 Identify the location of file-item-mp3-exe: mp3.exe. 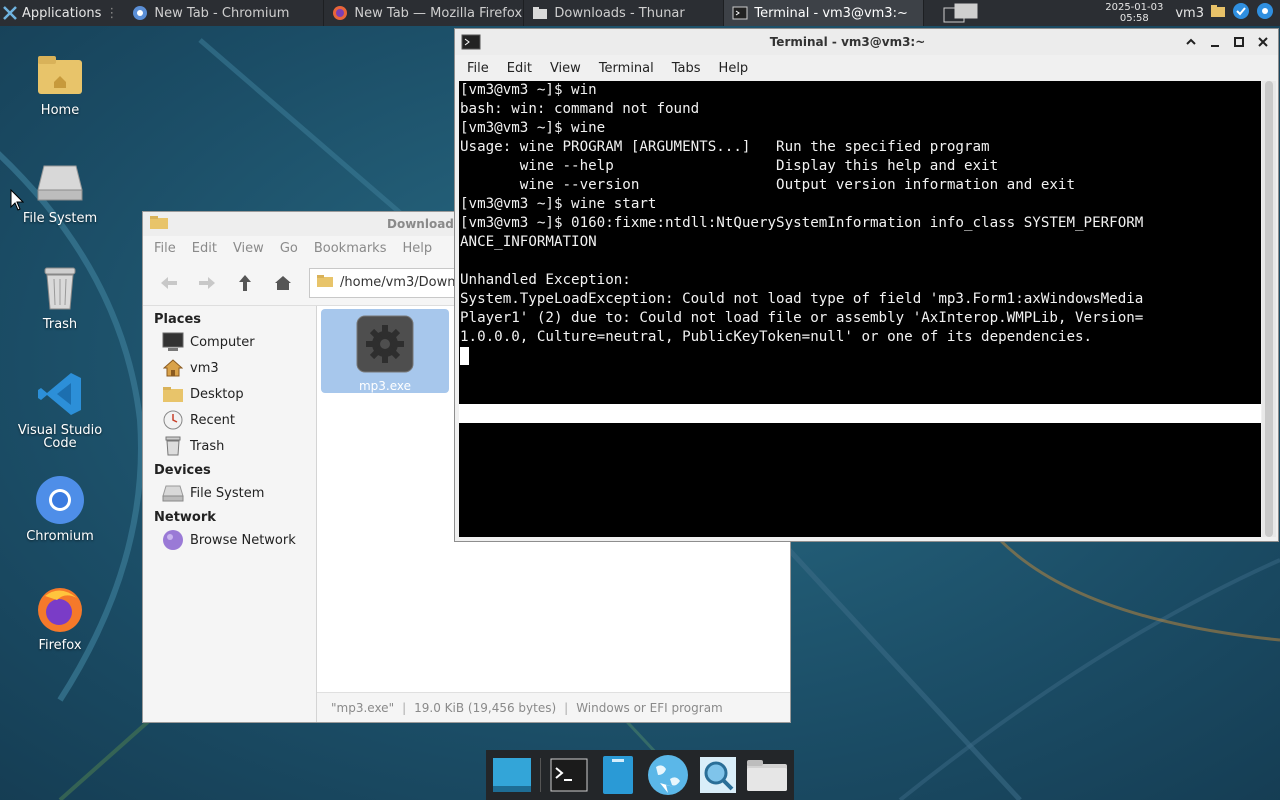
(385, 351).